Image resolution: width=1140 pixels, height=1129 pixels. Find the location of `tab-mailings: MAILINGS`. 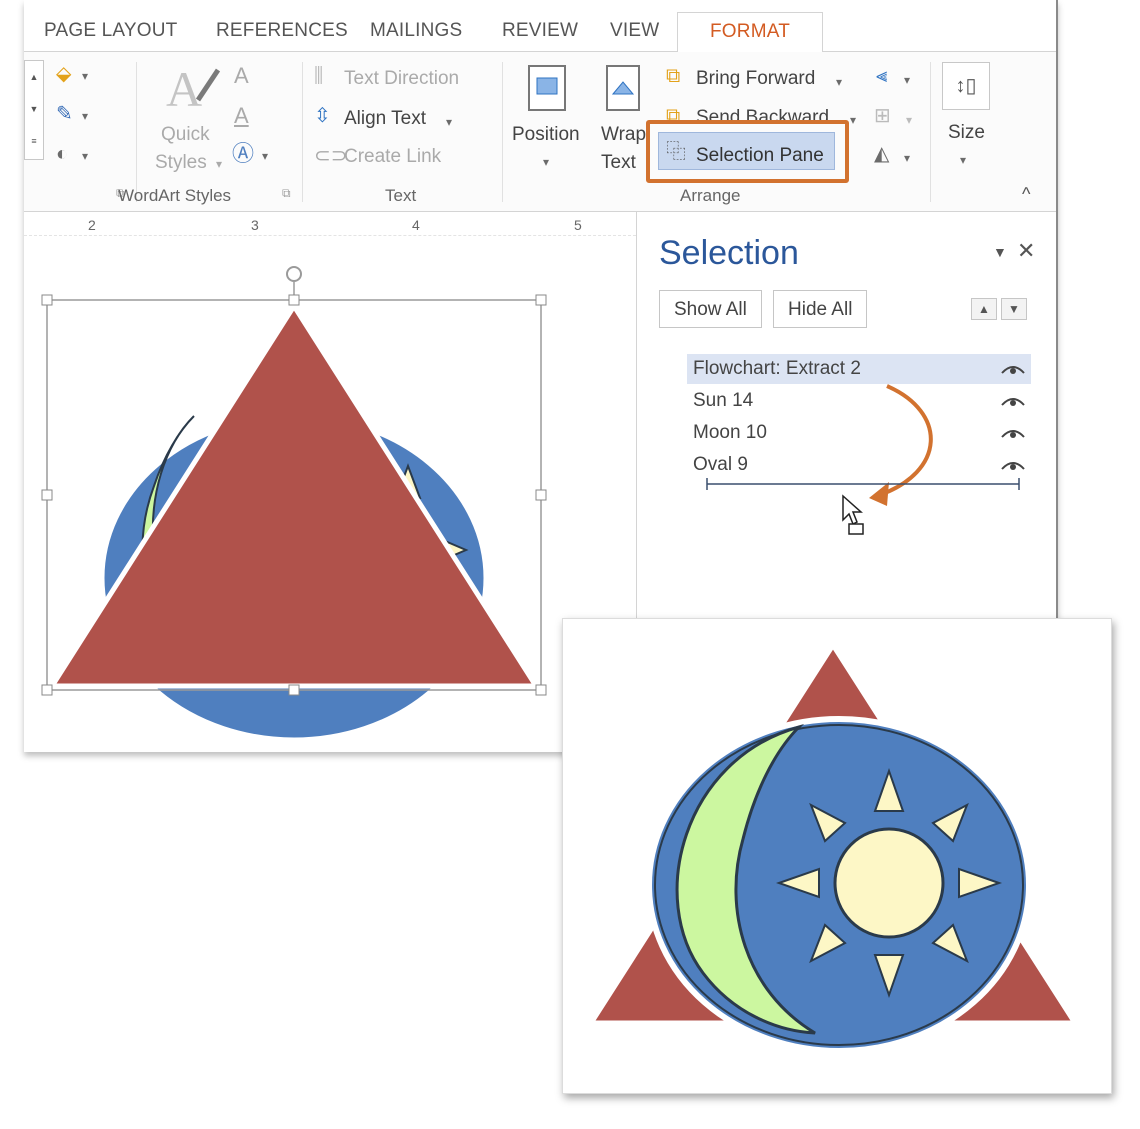

tab-mailings: MAILINGS is located at coordinates (416, 31).